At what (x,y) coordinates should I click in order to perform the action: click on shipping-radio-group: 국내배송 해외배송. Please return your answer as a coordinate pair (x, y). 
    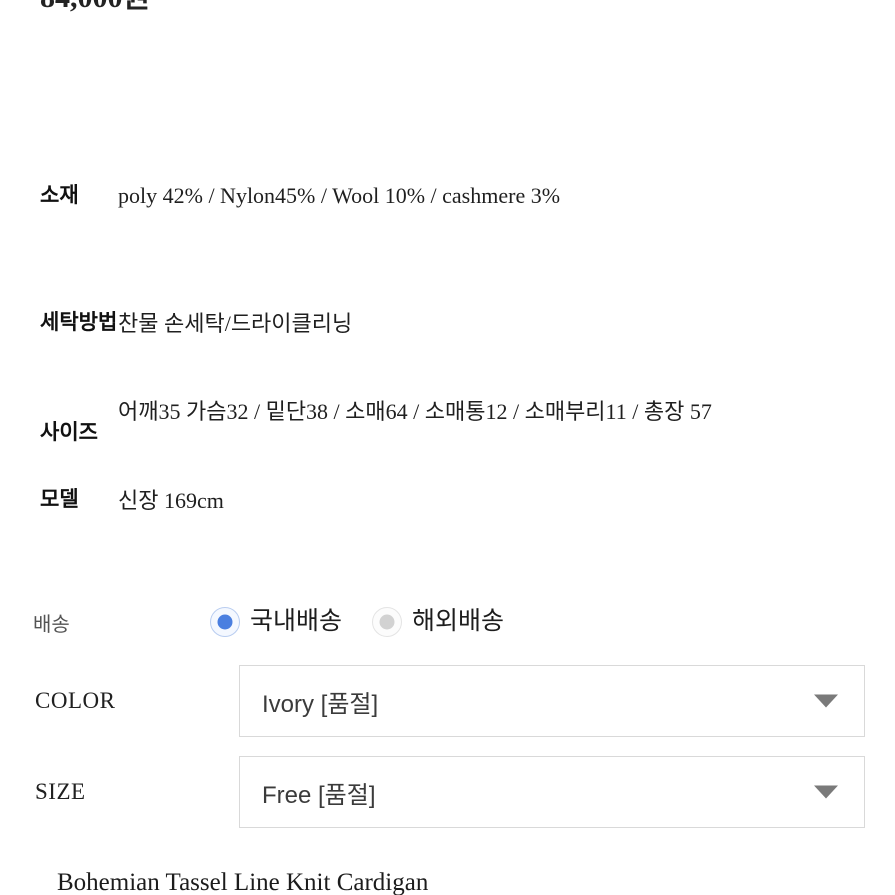
    Looking at the image, I should click on (372, 622).